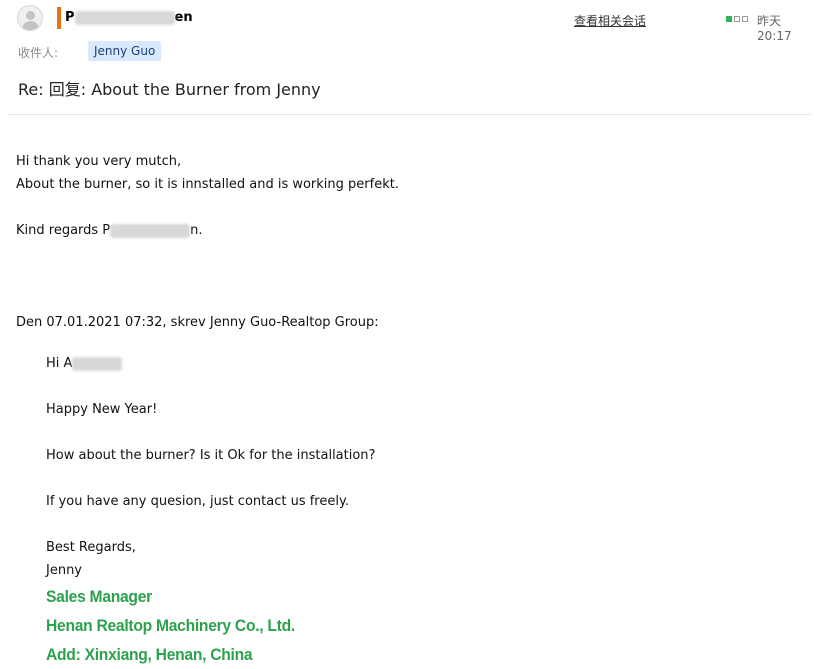  I want to click on signature-company: Henan Realtop Machinery Co., Ltd., so click(170, 625).